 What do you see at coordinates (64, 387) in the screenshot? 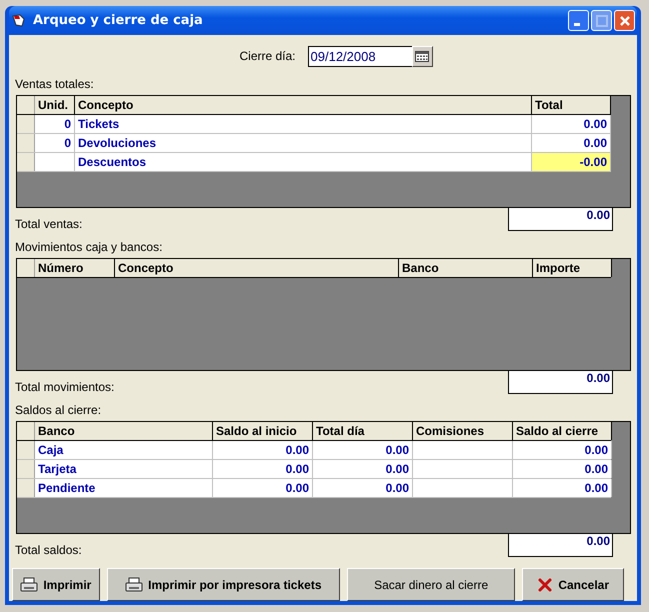
I see `total-label: Total movimientos:` at bounding box center [64, 387].